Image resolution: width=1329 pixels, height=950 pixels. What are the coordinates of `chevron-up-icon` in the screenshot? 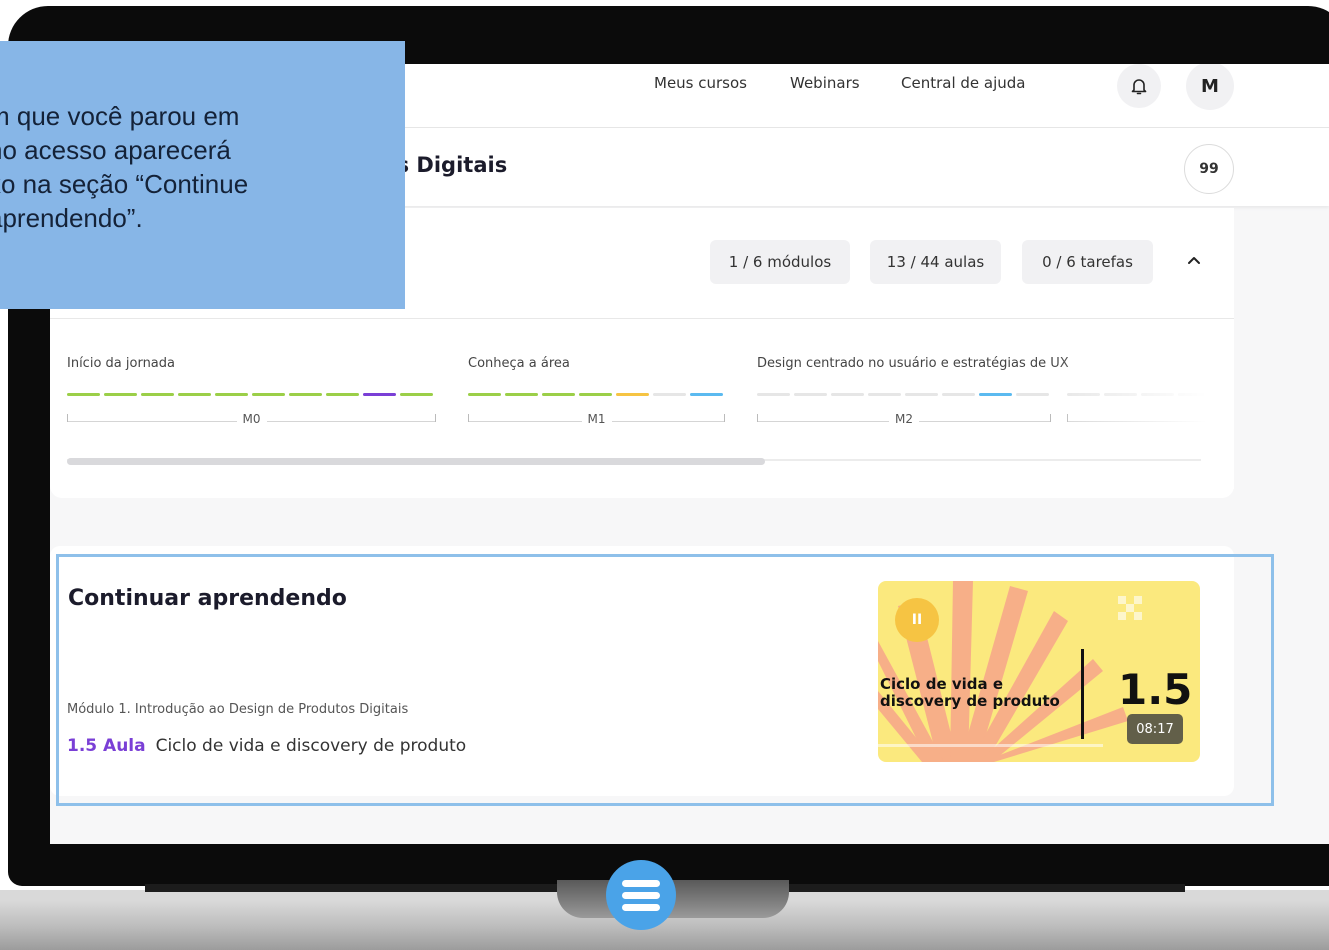 It's located at (1194, 260).